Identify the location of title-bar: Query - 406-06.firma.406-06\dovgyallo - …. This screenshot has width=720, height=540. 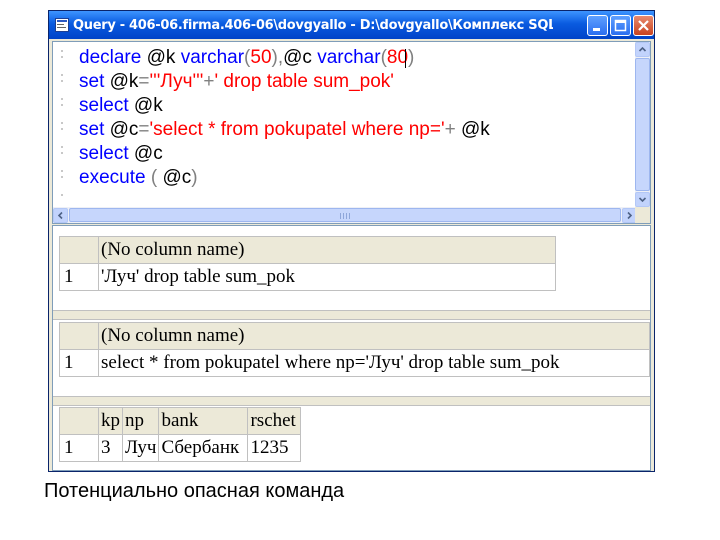
(351, 25).